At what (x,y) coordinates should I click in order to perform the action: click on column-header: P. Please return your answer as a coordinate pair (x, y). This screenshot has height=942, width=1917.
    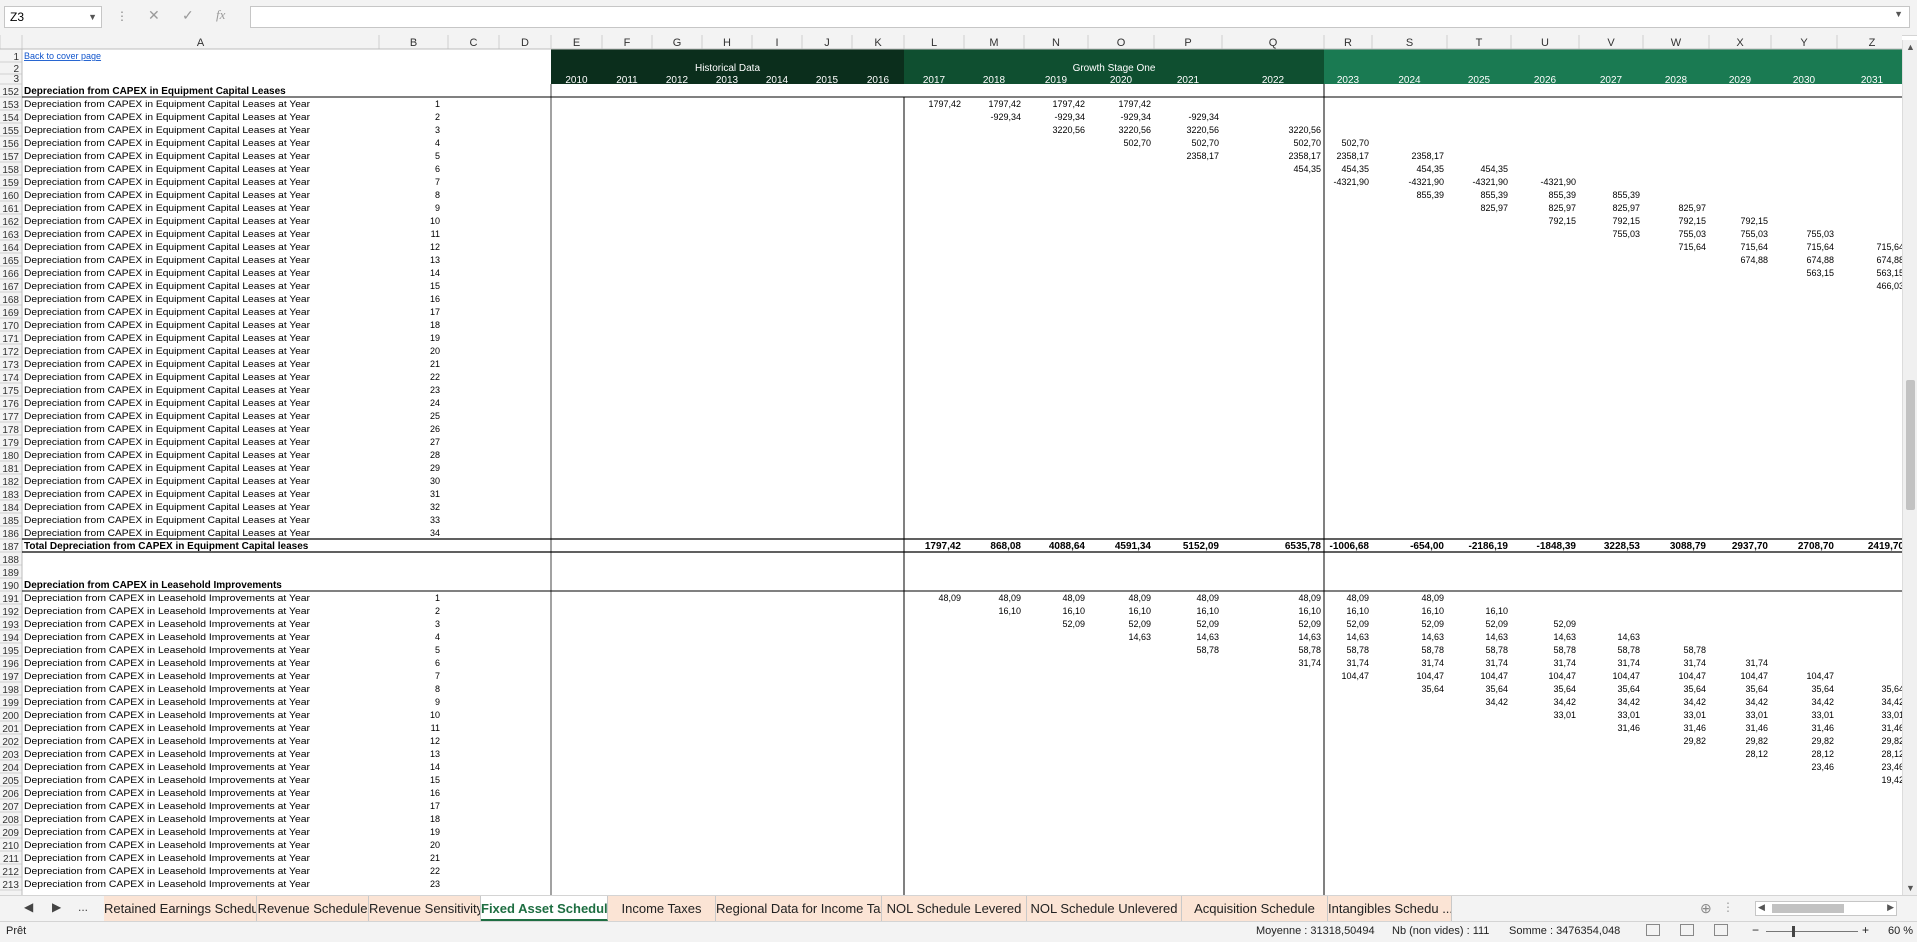
    Looking at the image, I should click on (1187, 43).